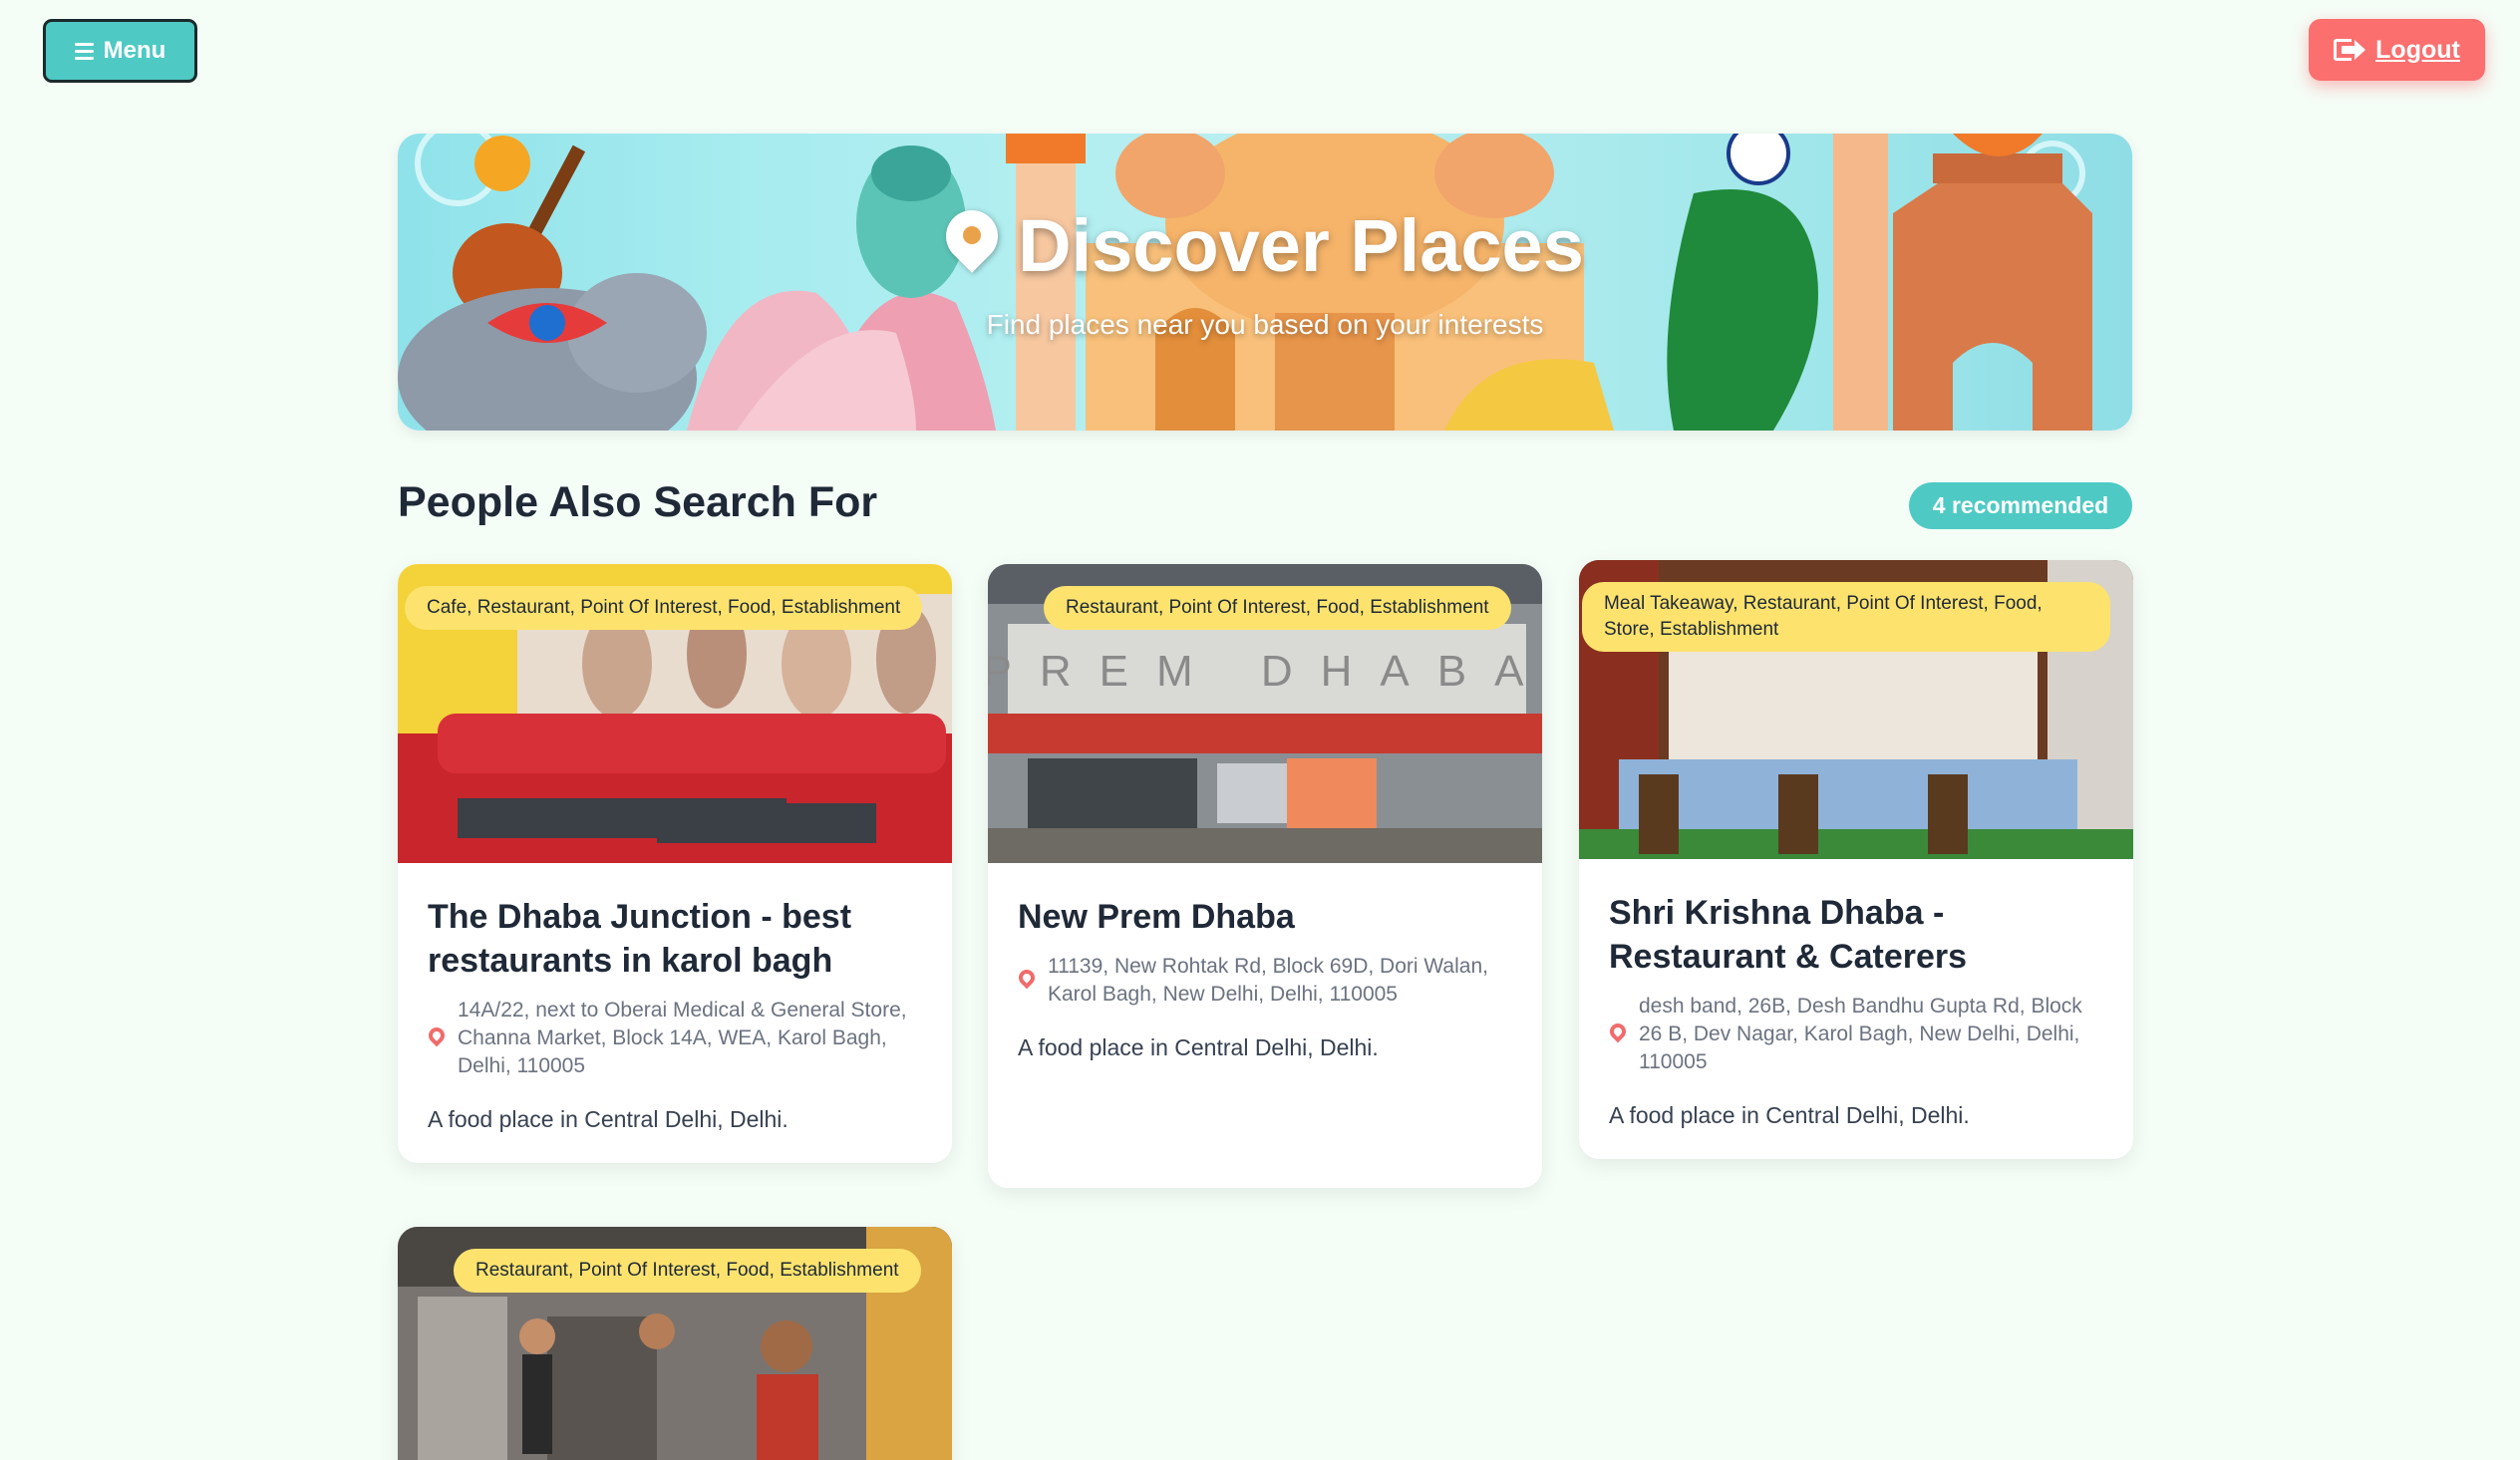  Describe the element at coordinates (972, 240) in the screenshot. I see `map-pin-icon` at that location.